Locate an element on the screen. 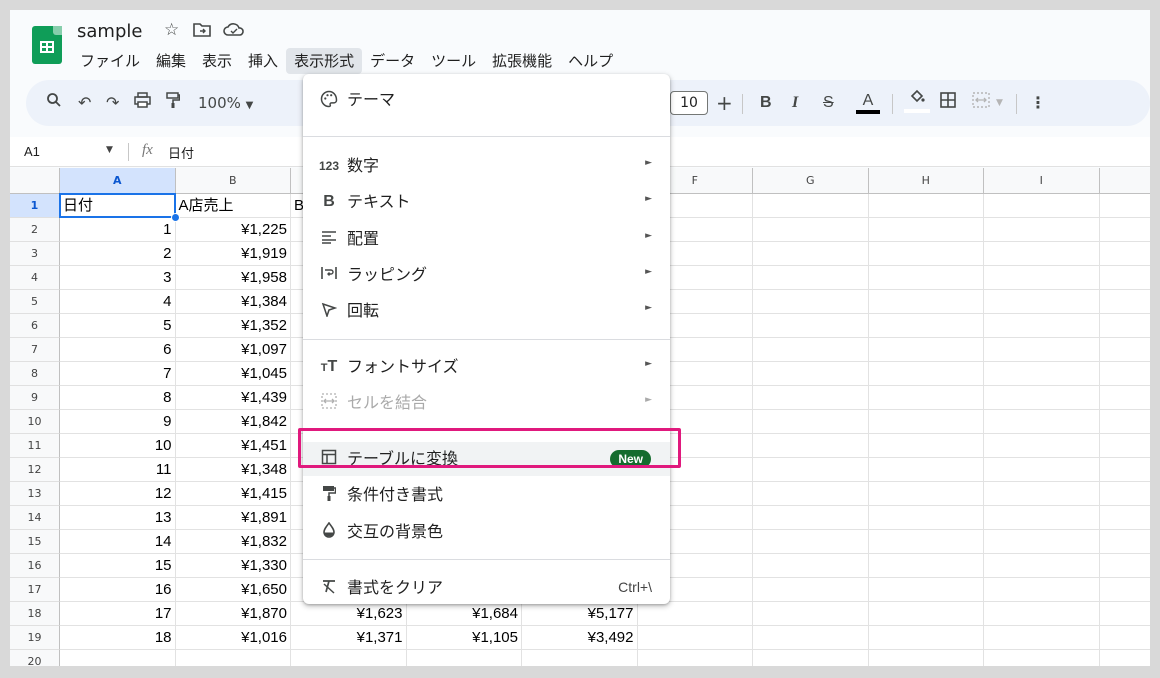  cell: ¥1,105 is located at coordinates (464, 638).